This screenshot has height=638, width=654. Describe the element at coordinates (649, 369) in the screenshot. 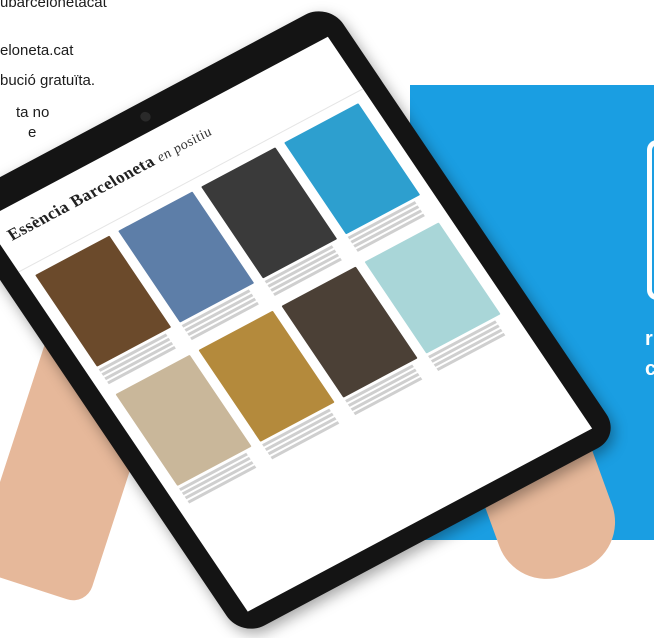

I see `blue-panel-mark-2: c` at that location.